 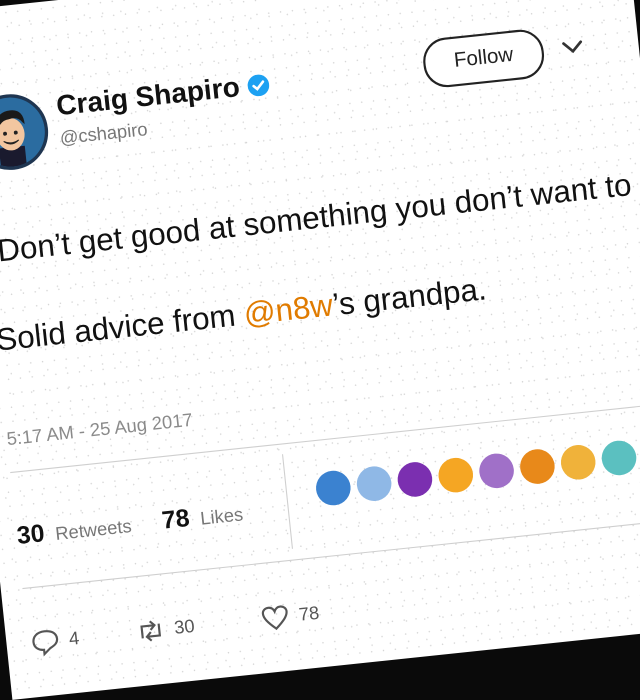 What do you see at coordinates (274, 618) in the screenshot?
I see `heart-icon` at bounding box center [274, 618].